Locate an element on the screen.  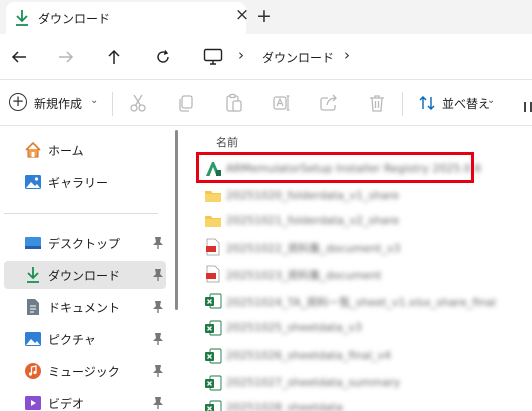
forward-button is located at coordinates (66, 57).